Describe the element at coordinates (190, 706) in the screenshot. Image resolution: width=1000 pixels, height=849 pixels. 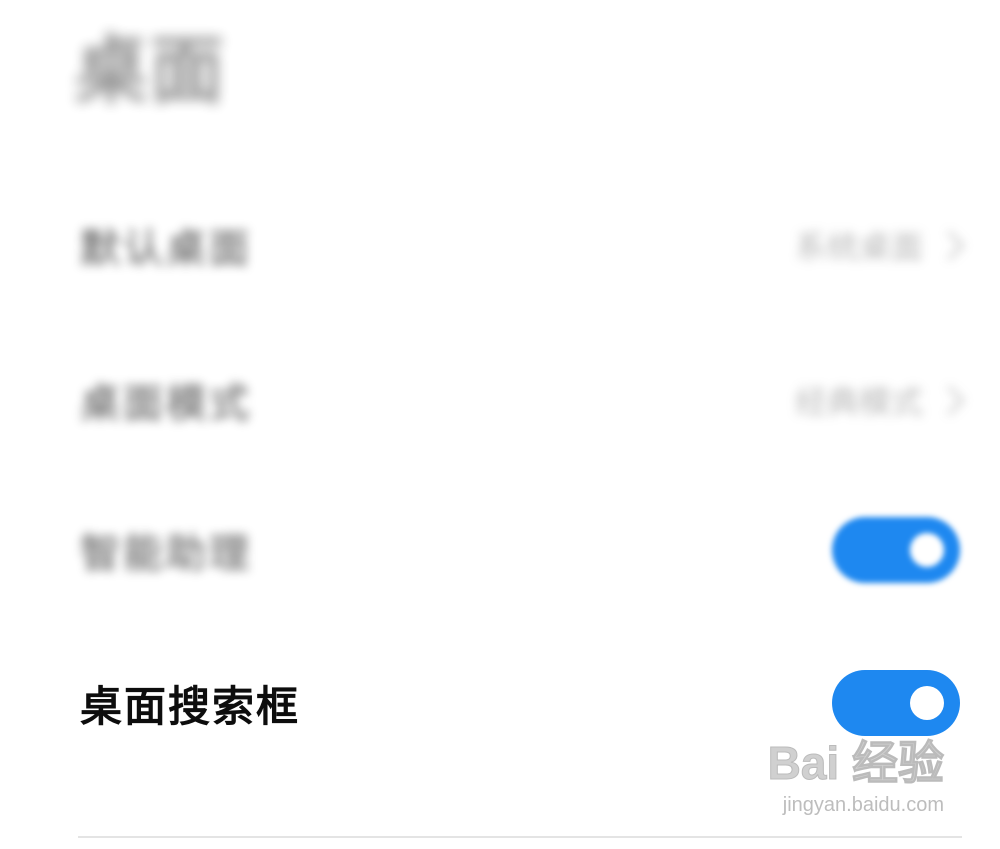
I see `setting-label-desktop-search-box: 桌面搜索框` at that location.